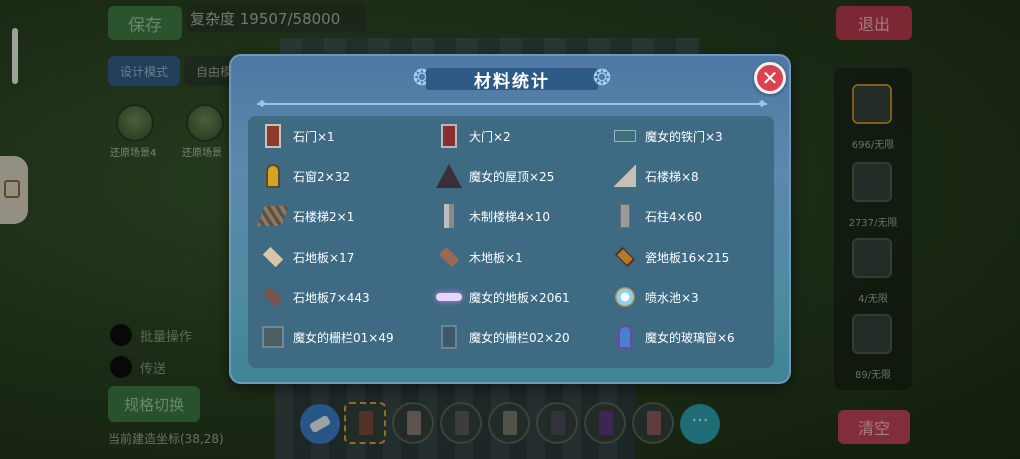  What do you see at coordinates (657, 216) in the screenshot?
I see `list-item: 石柱4×60` at bounding box center [657, 216].